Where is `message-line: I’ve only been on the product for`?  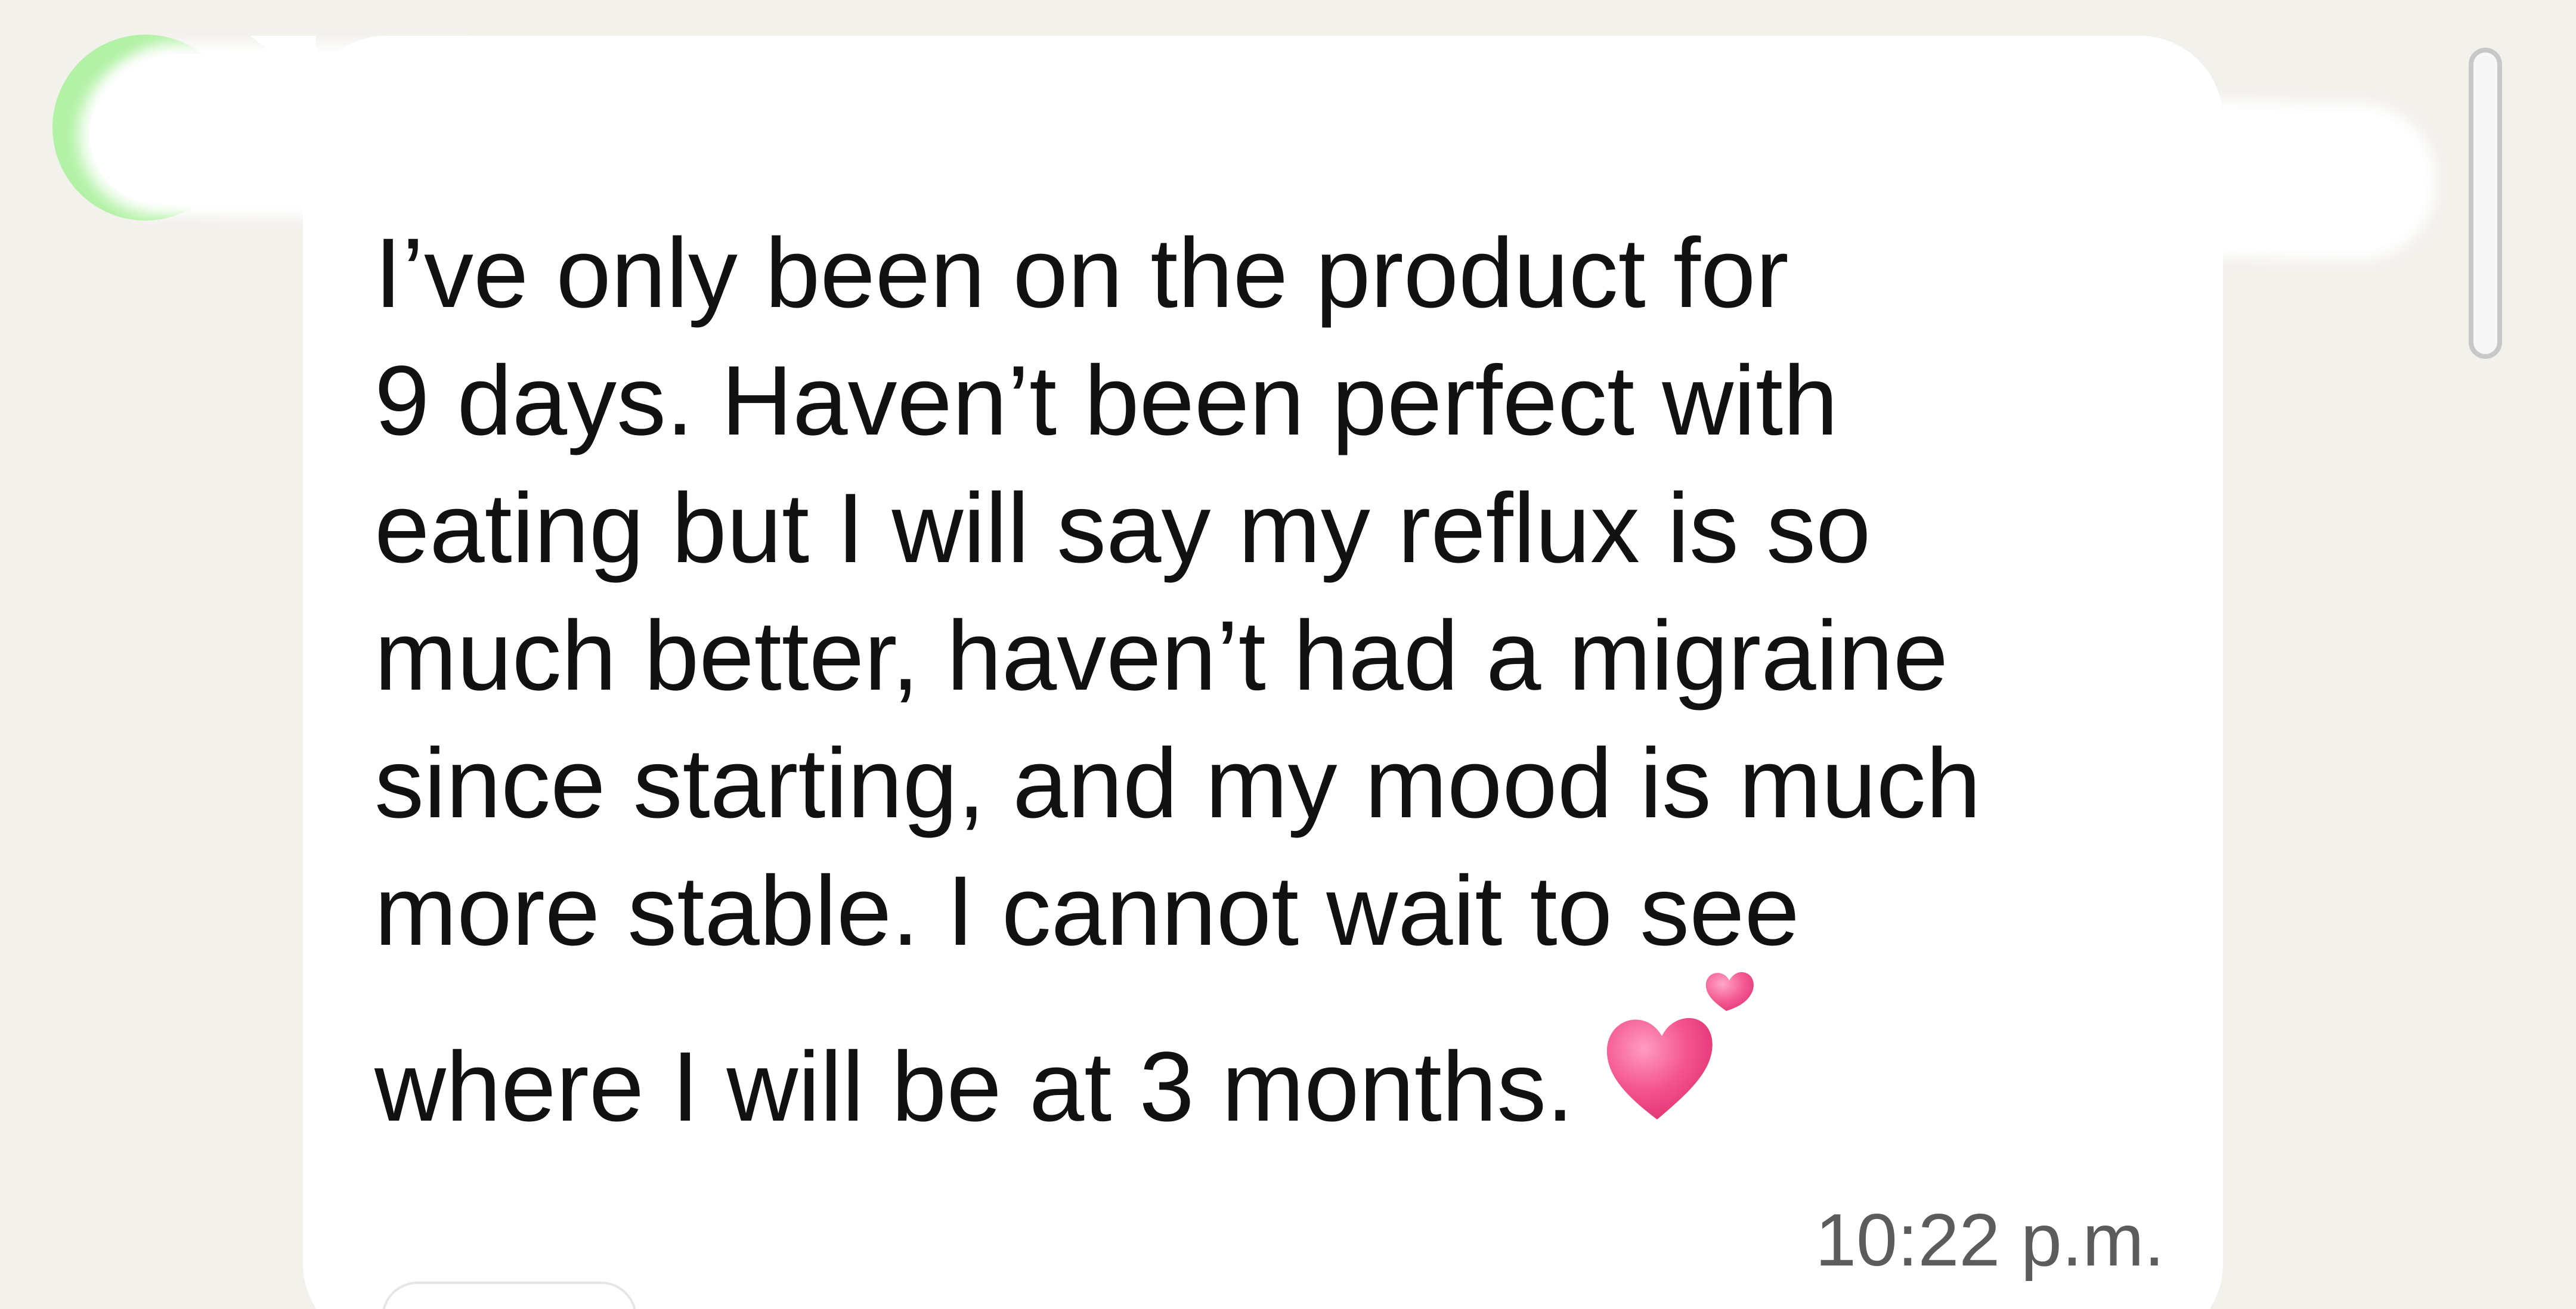 message-line: I’ve only been on the product for is located at coordinates (1081, 273).